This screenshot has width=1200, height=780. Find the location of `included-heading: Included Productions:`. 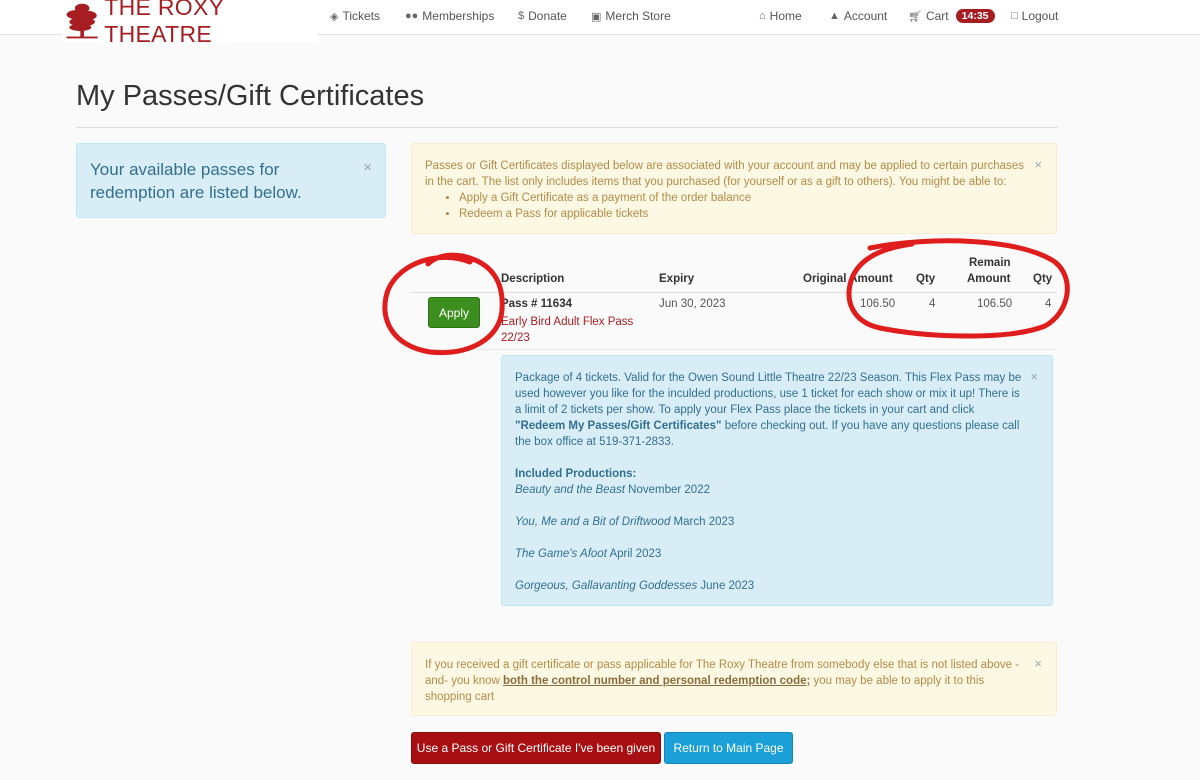

included-heading: Included Productions: is located at coordinates (576, 474).